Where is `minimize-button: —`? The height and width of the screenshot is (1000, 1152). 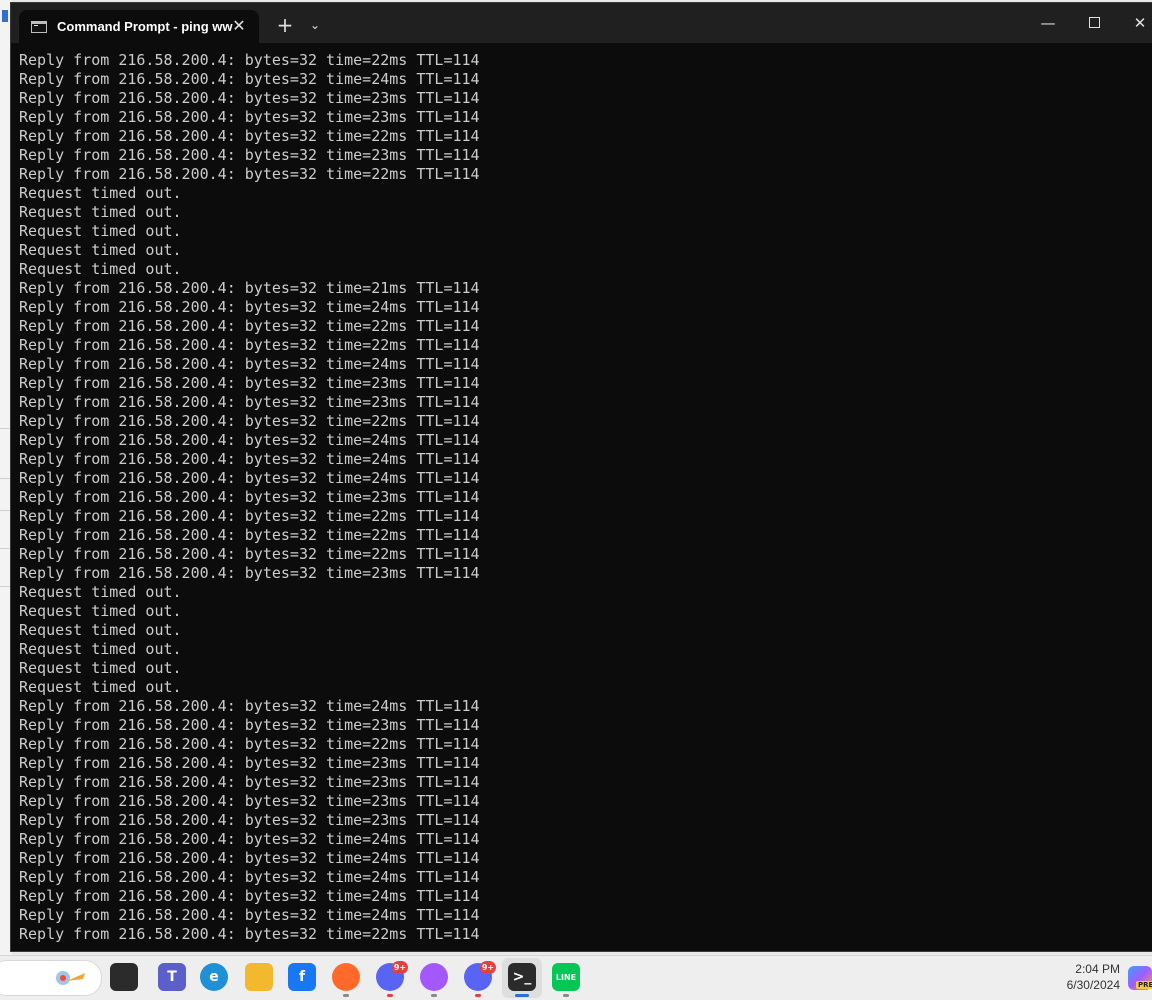
minimize-button: — is located at coordinates (1048, 23).